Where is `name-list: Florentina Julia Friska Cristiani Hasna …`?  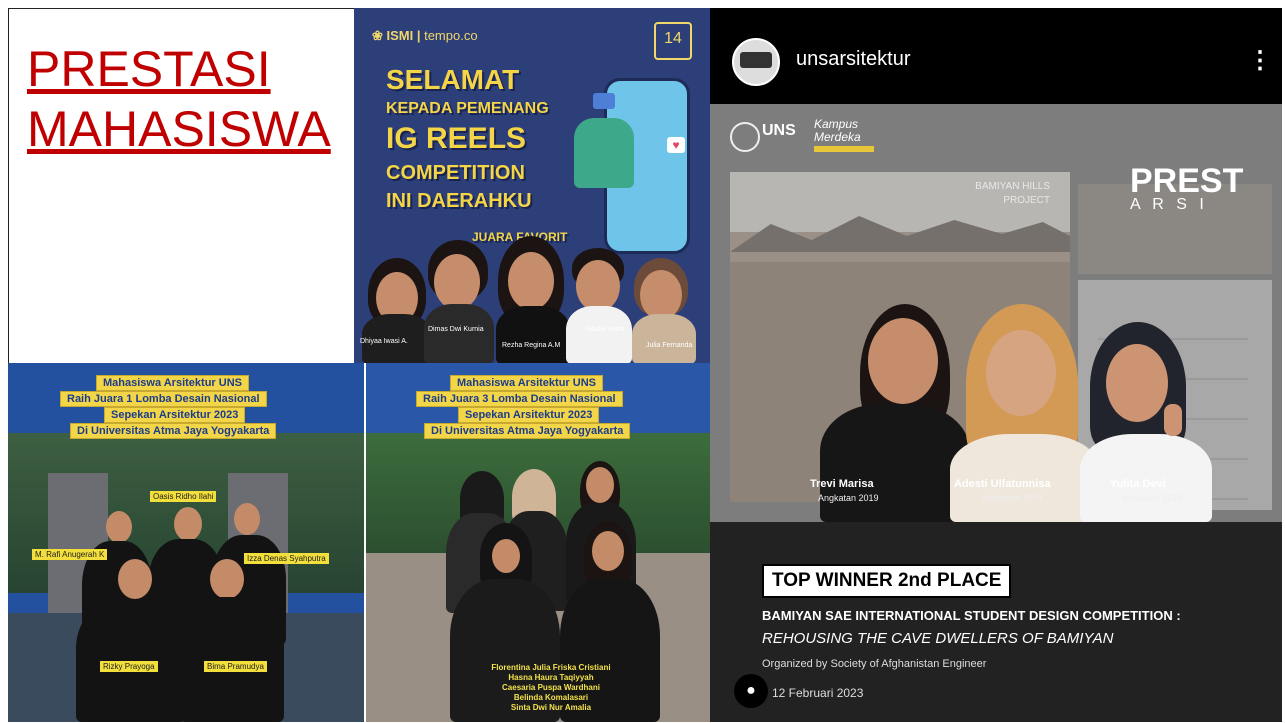
name-list: Florentina Julia Friska Cristiani Hasna … is located at coordinates (551, 688).